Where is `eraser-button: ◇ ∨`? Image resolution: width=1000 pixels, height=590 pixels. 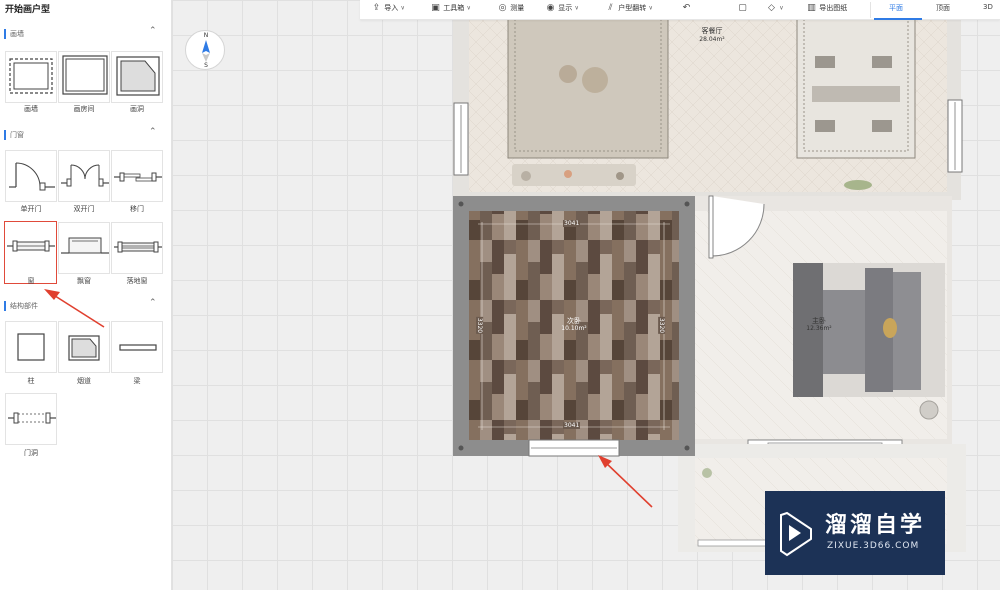 eraser-button: ◇ ∨ is located at coordinates (775, 10).